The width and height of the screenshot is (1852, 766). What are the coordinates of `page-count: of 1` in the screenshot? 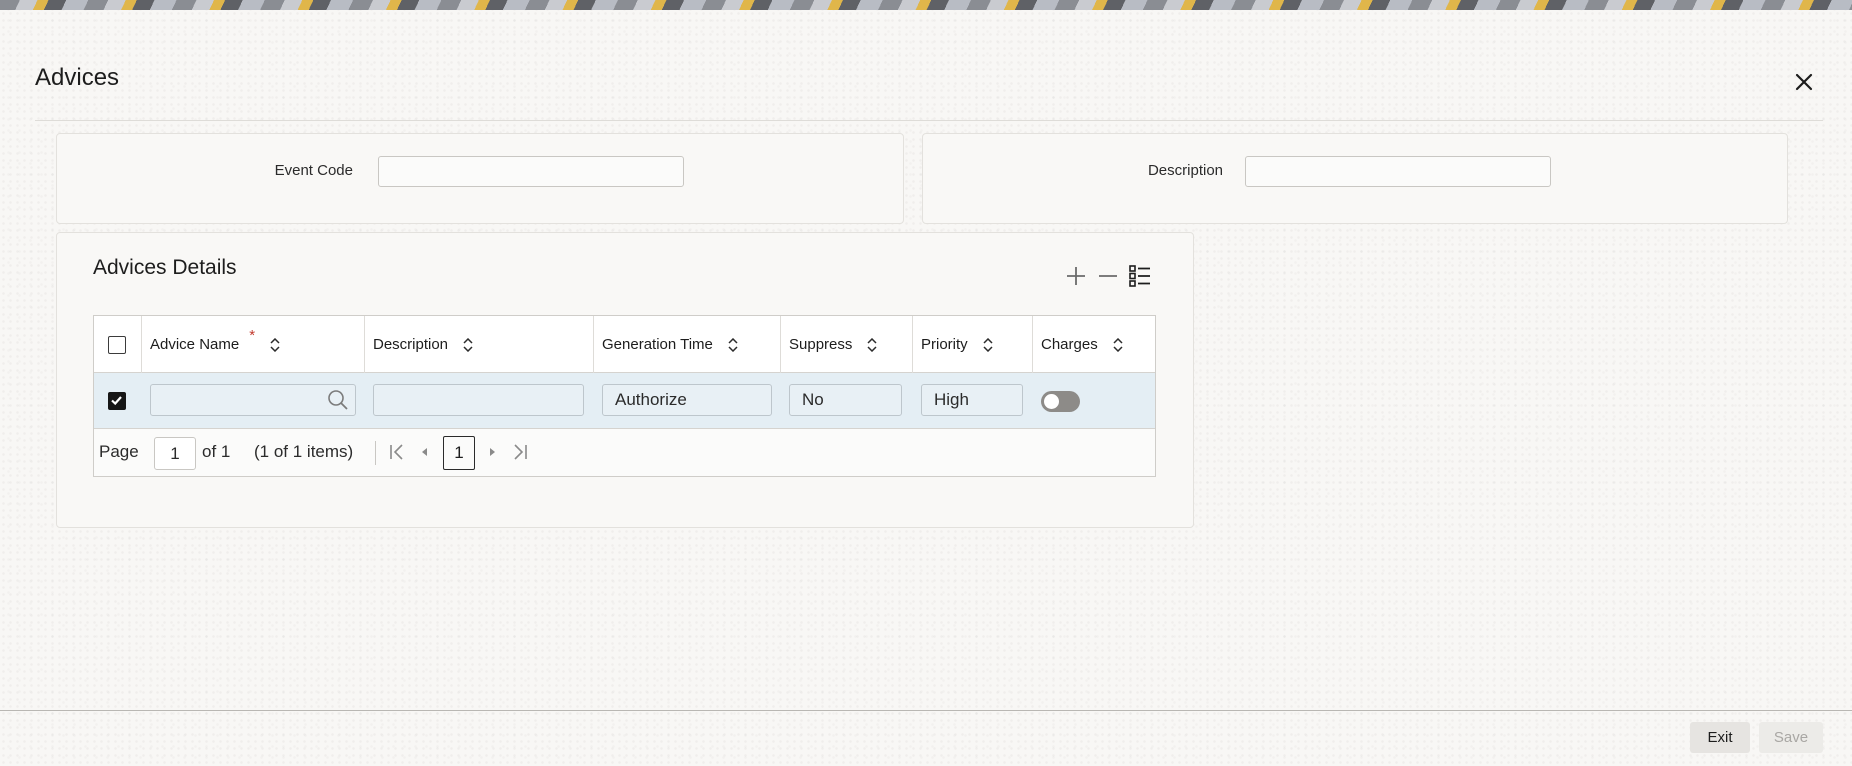 It's located at (216, 451).